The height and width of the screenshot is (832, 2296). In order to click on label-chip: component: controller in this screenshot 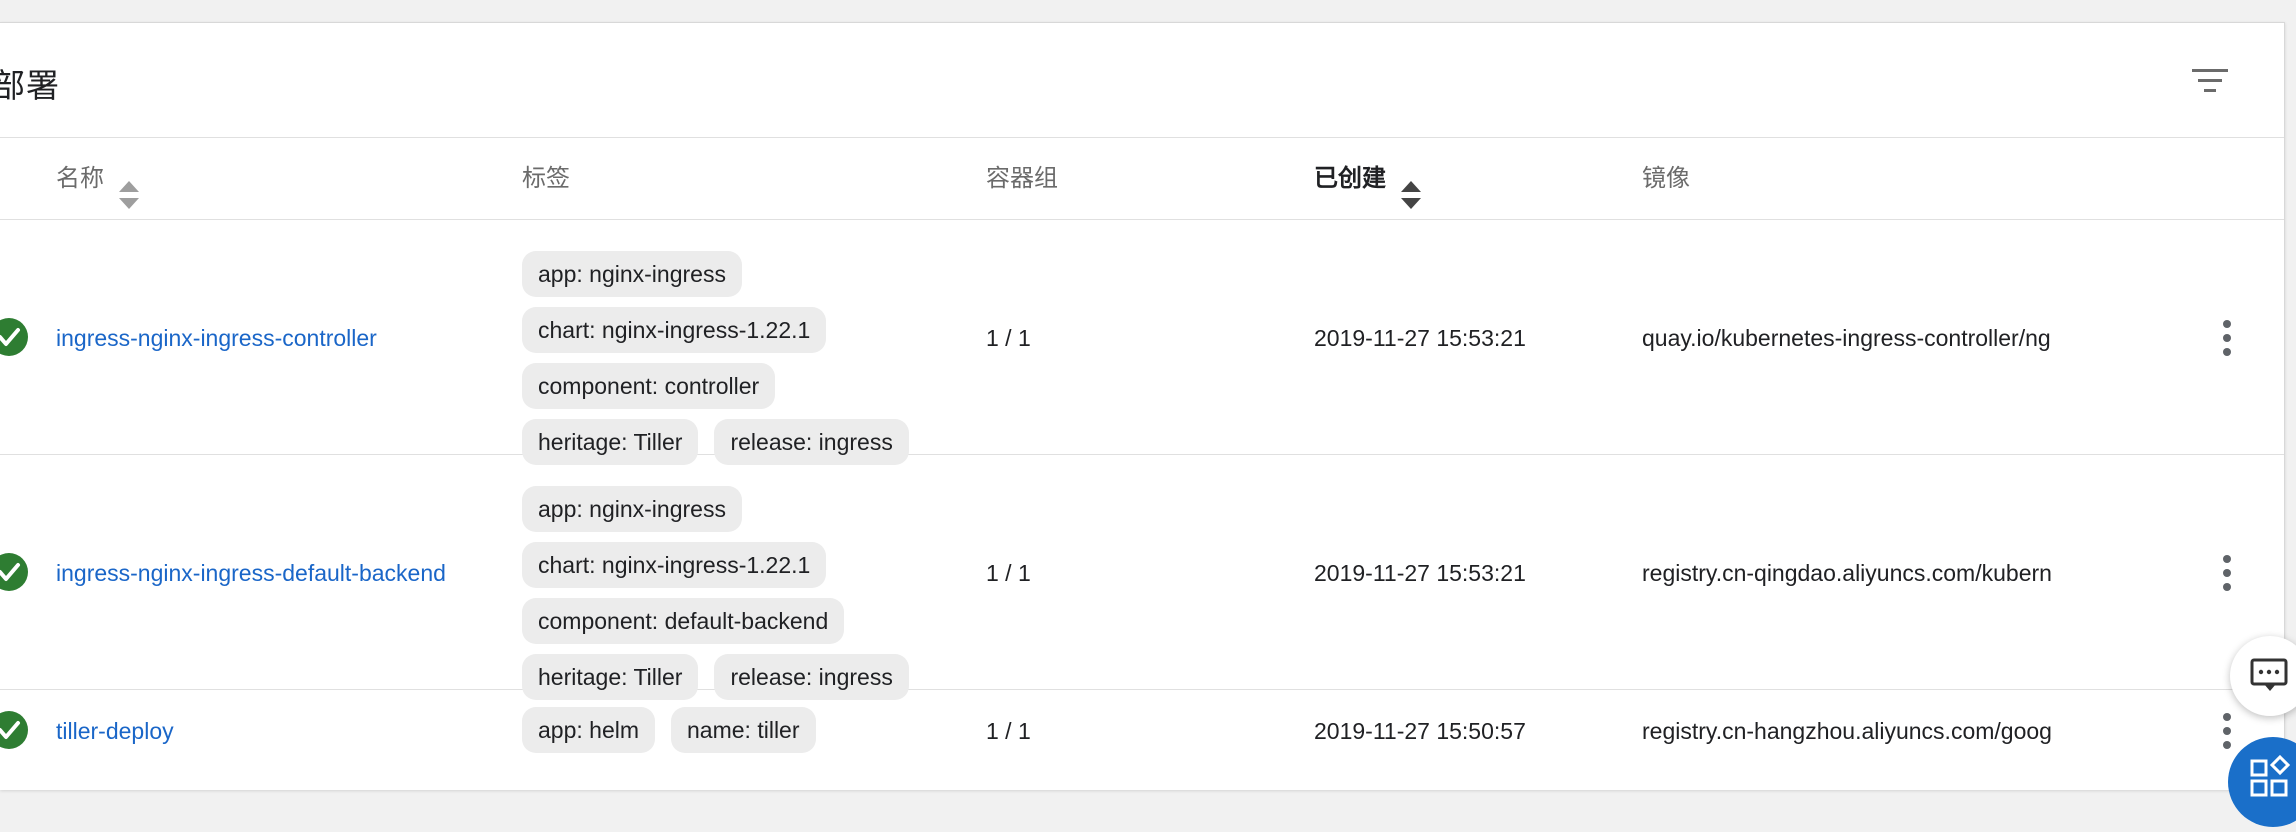, I will do `click(649, 386)`.